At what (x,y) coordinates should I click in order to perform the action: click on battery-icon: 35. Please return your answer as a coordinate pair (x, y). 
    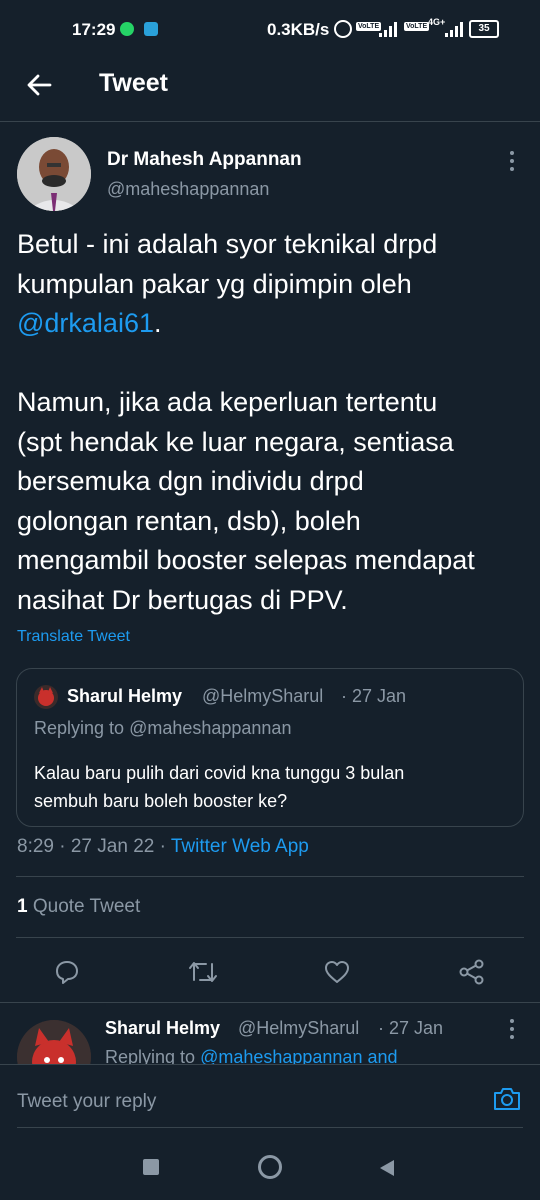
    Looking at the image, I should click on (484, 29).